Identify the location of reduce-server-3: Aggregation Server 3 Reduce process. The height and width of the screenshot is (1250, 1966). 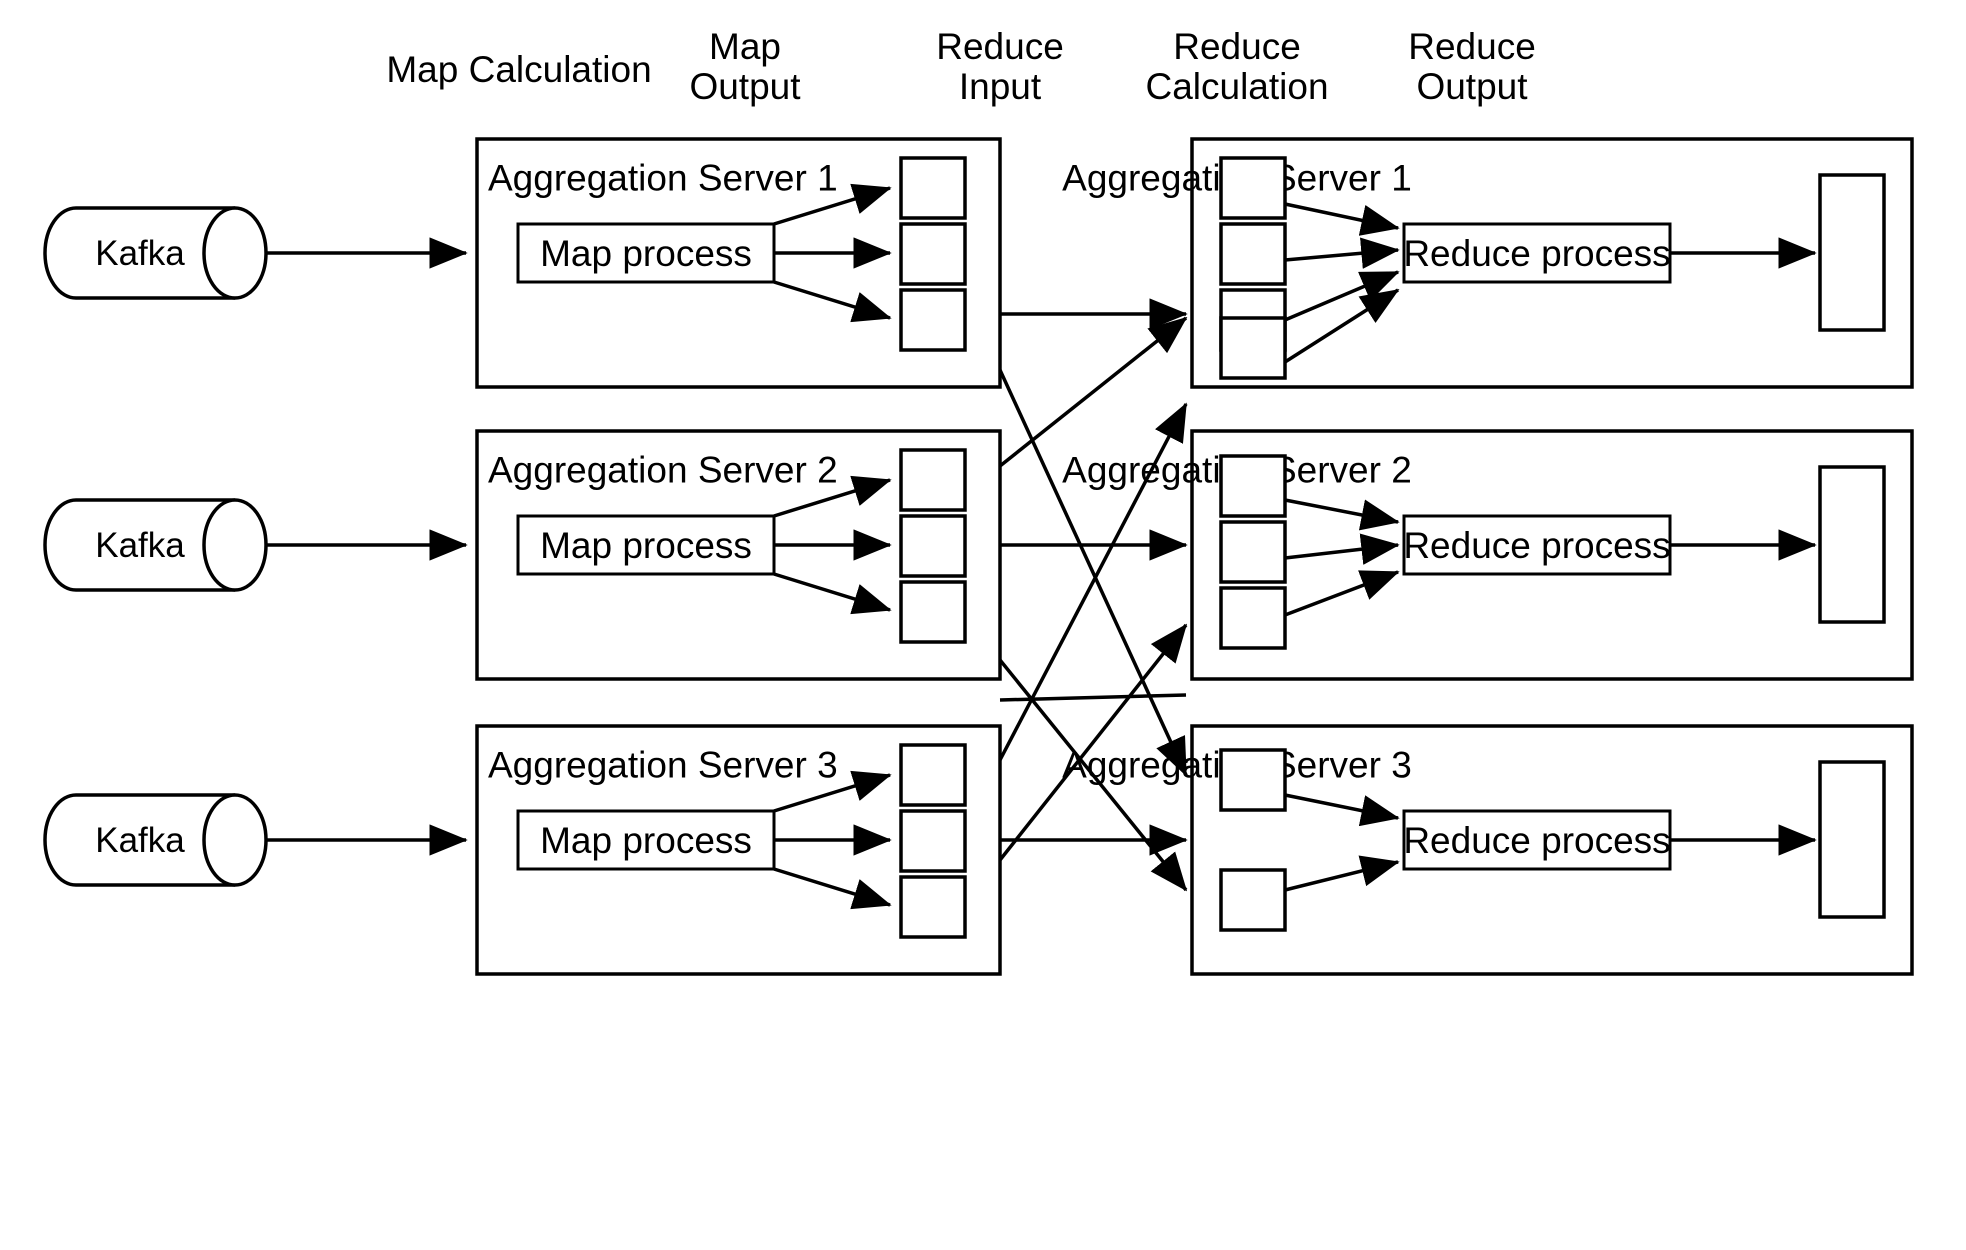
(1488, 850).